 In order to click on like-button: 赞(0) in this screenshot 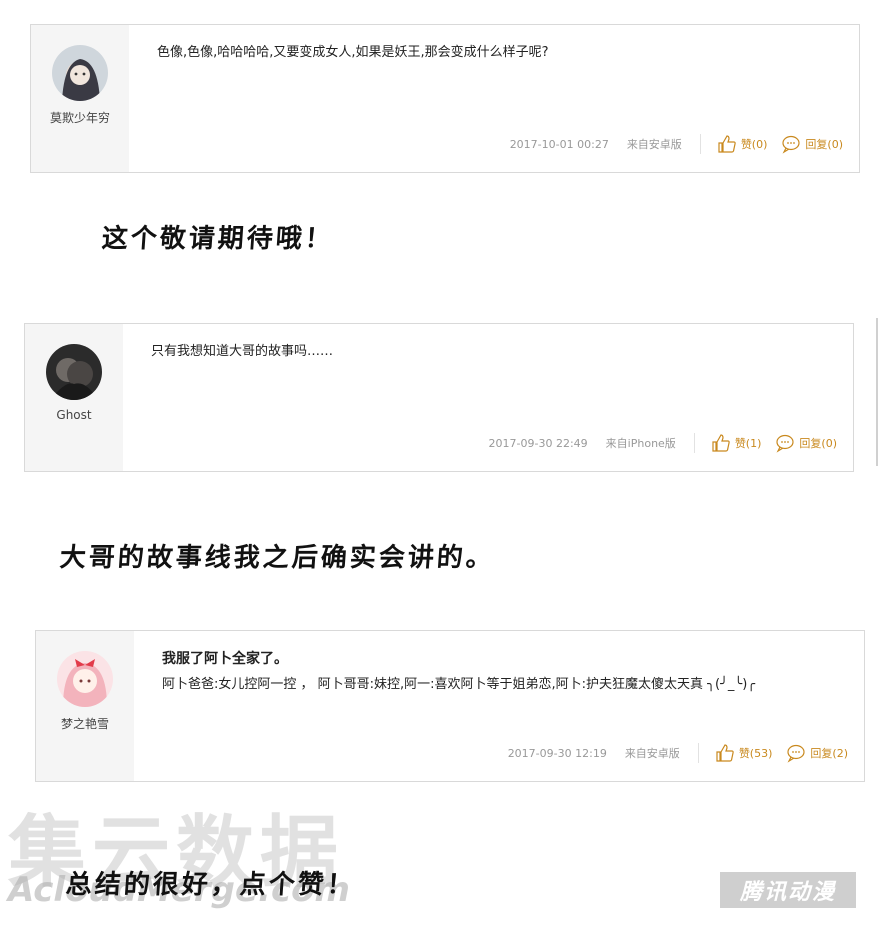, I will do `click(742, 144)`.